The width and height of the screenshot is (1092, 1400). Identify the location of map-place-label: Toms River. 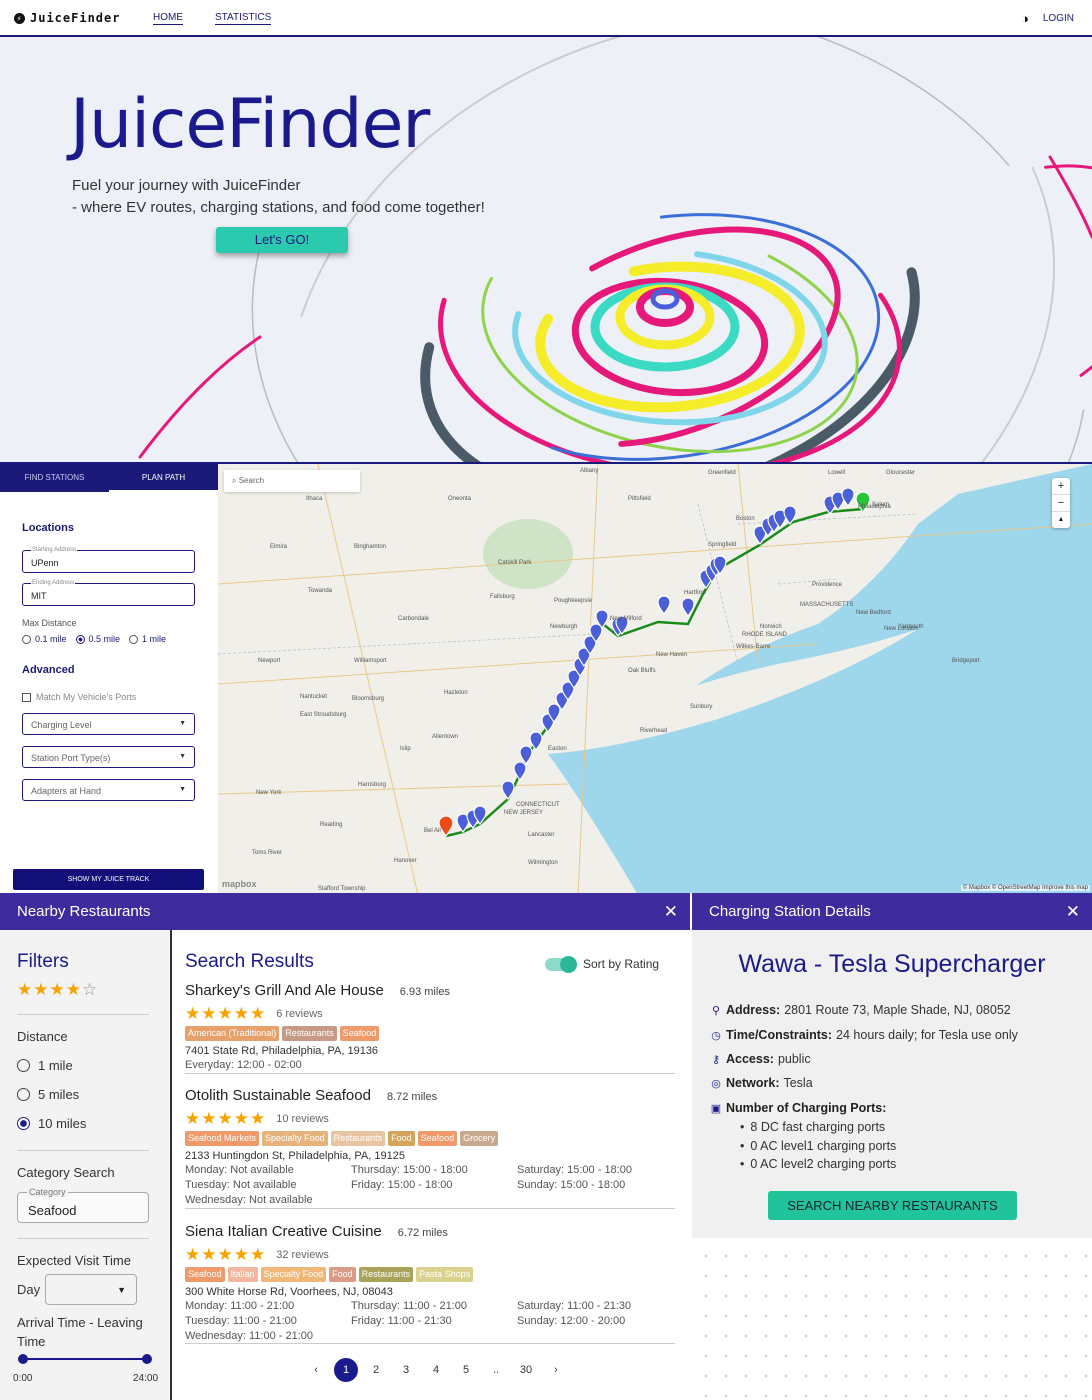
(267, 853).